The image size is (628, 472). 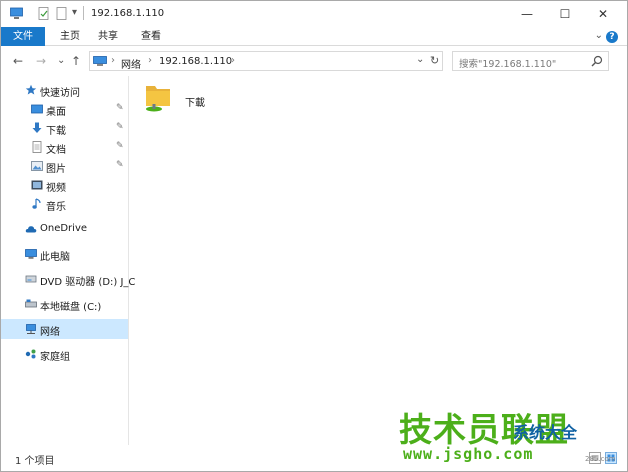 What do you see at coordinates (37, 166) in the screenshot?
I see `picture-icon` at bounding box center [37, 166].